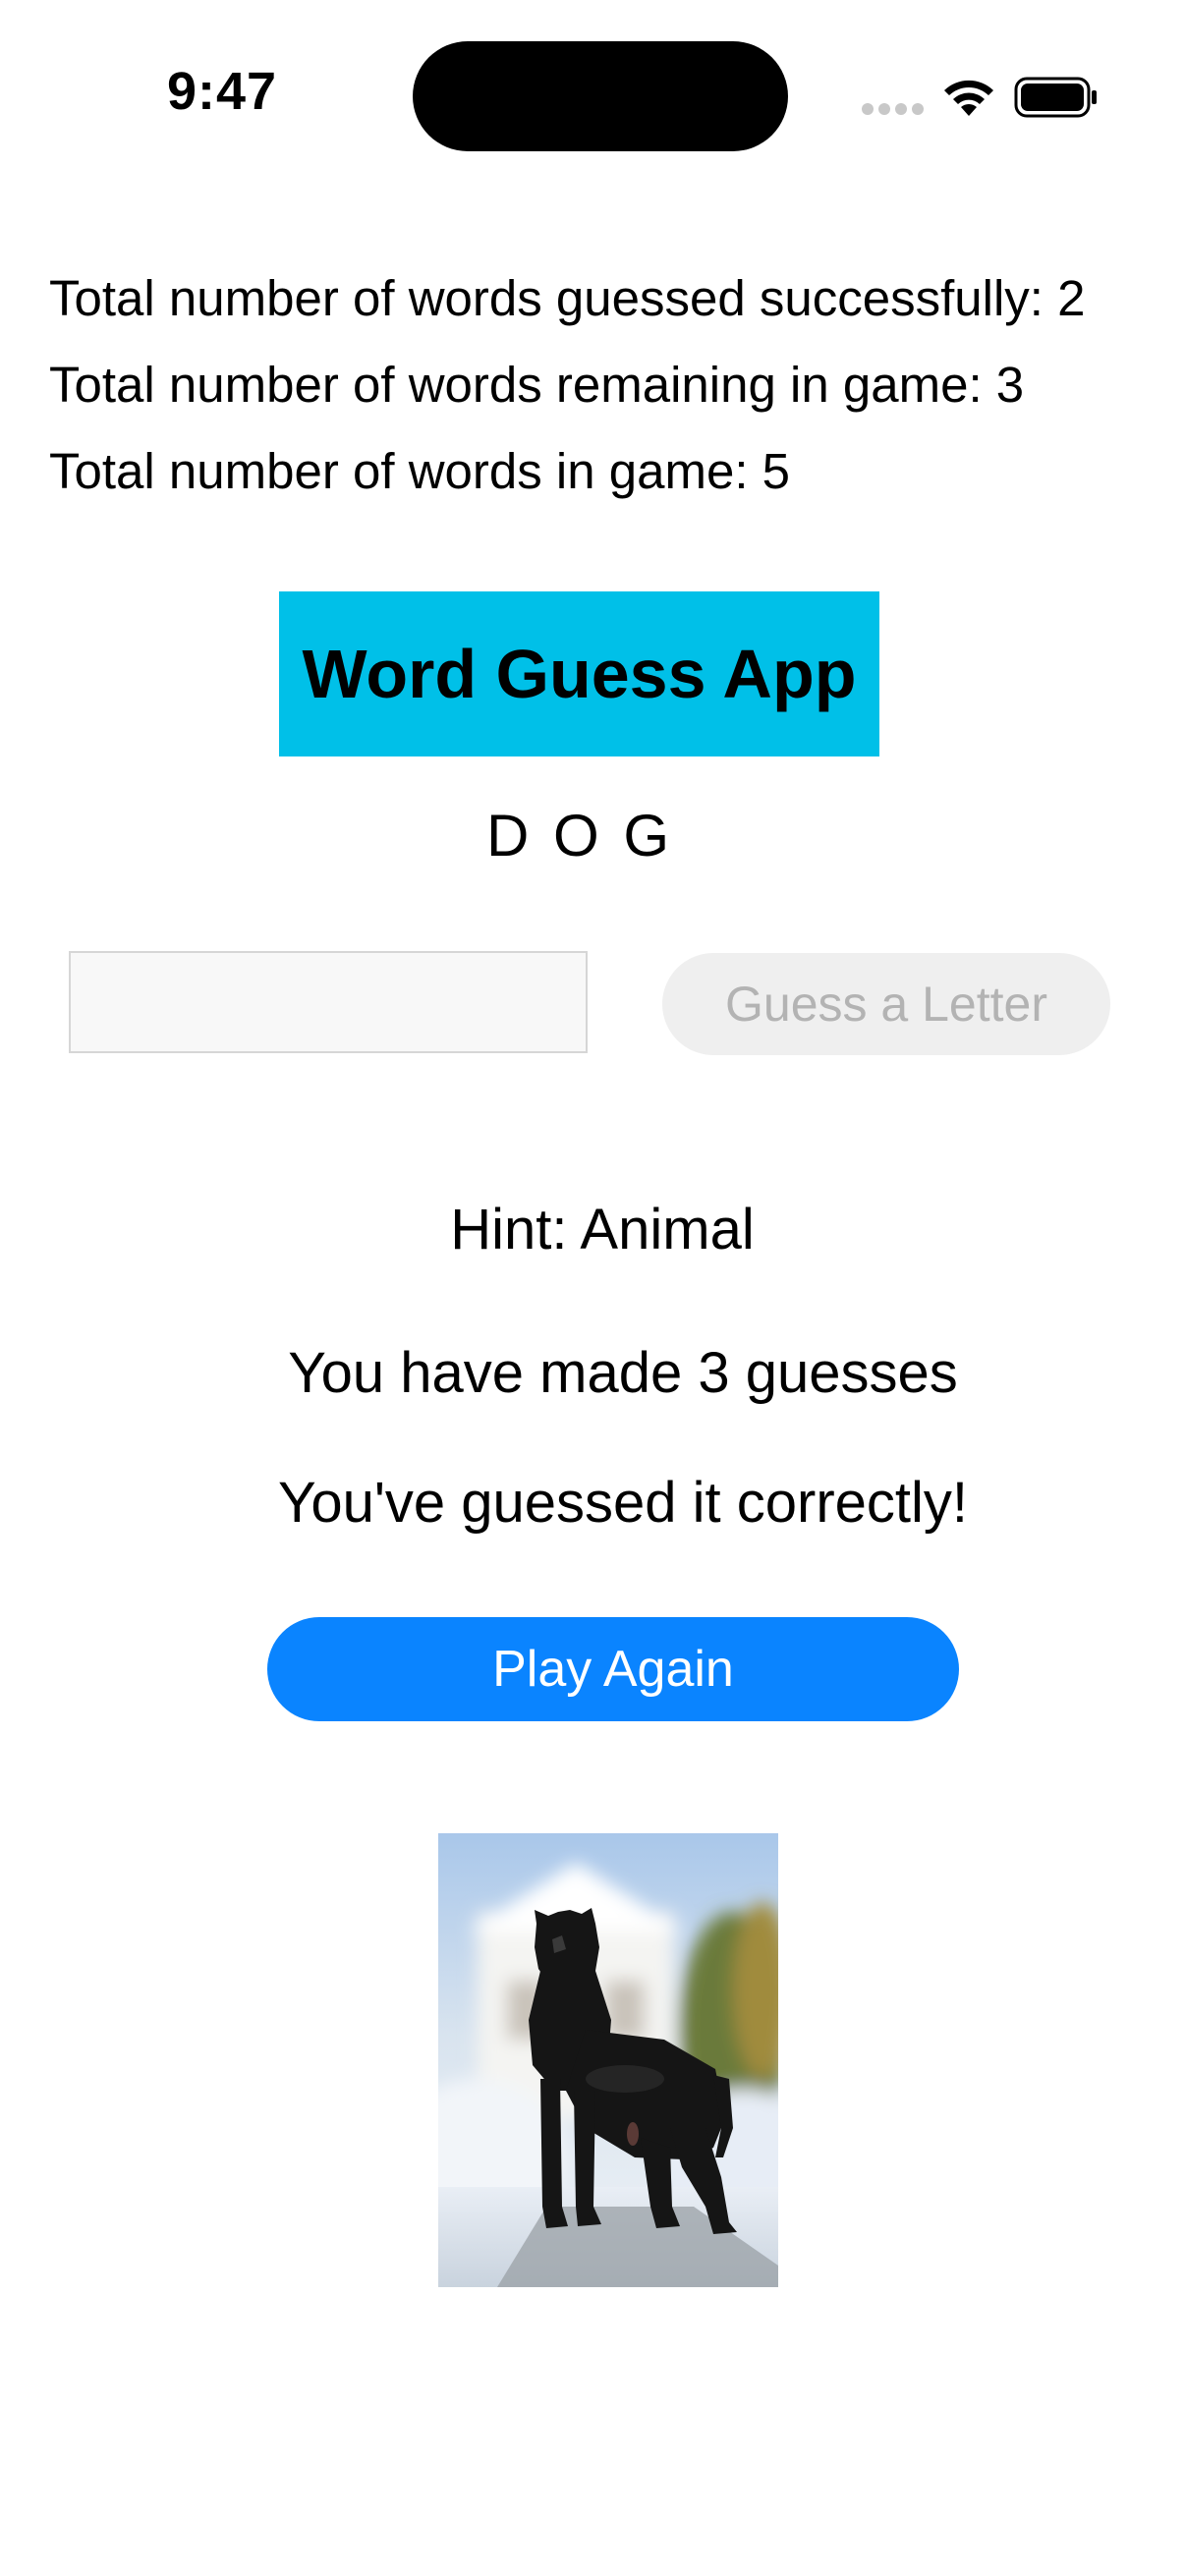 The height and width of the screenshot is (2576, 1185). What do you see at coordinates (1056, 97) in the screenshot?
I see `battery-icon` at bounding box center [1056, 97].